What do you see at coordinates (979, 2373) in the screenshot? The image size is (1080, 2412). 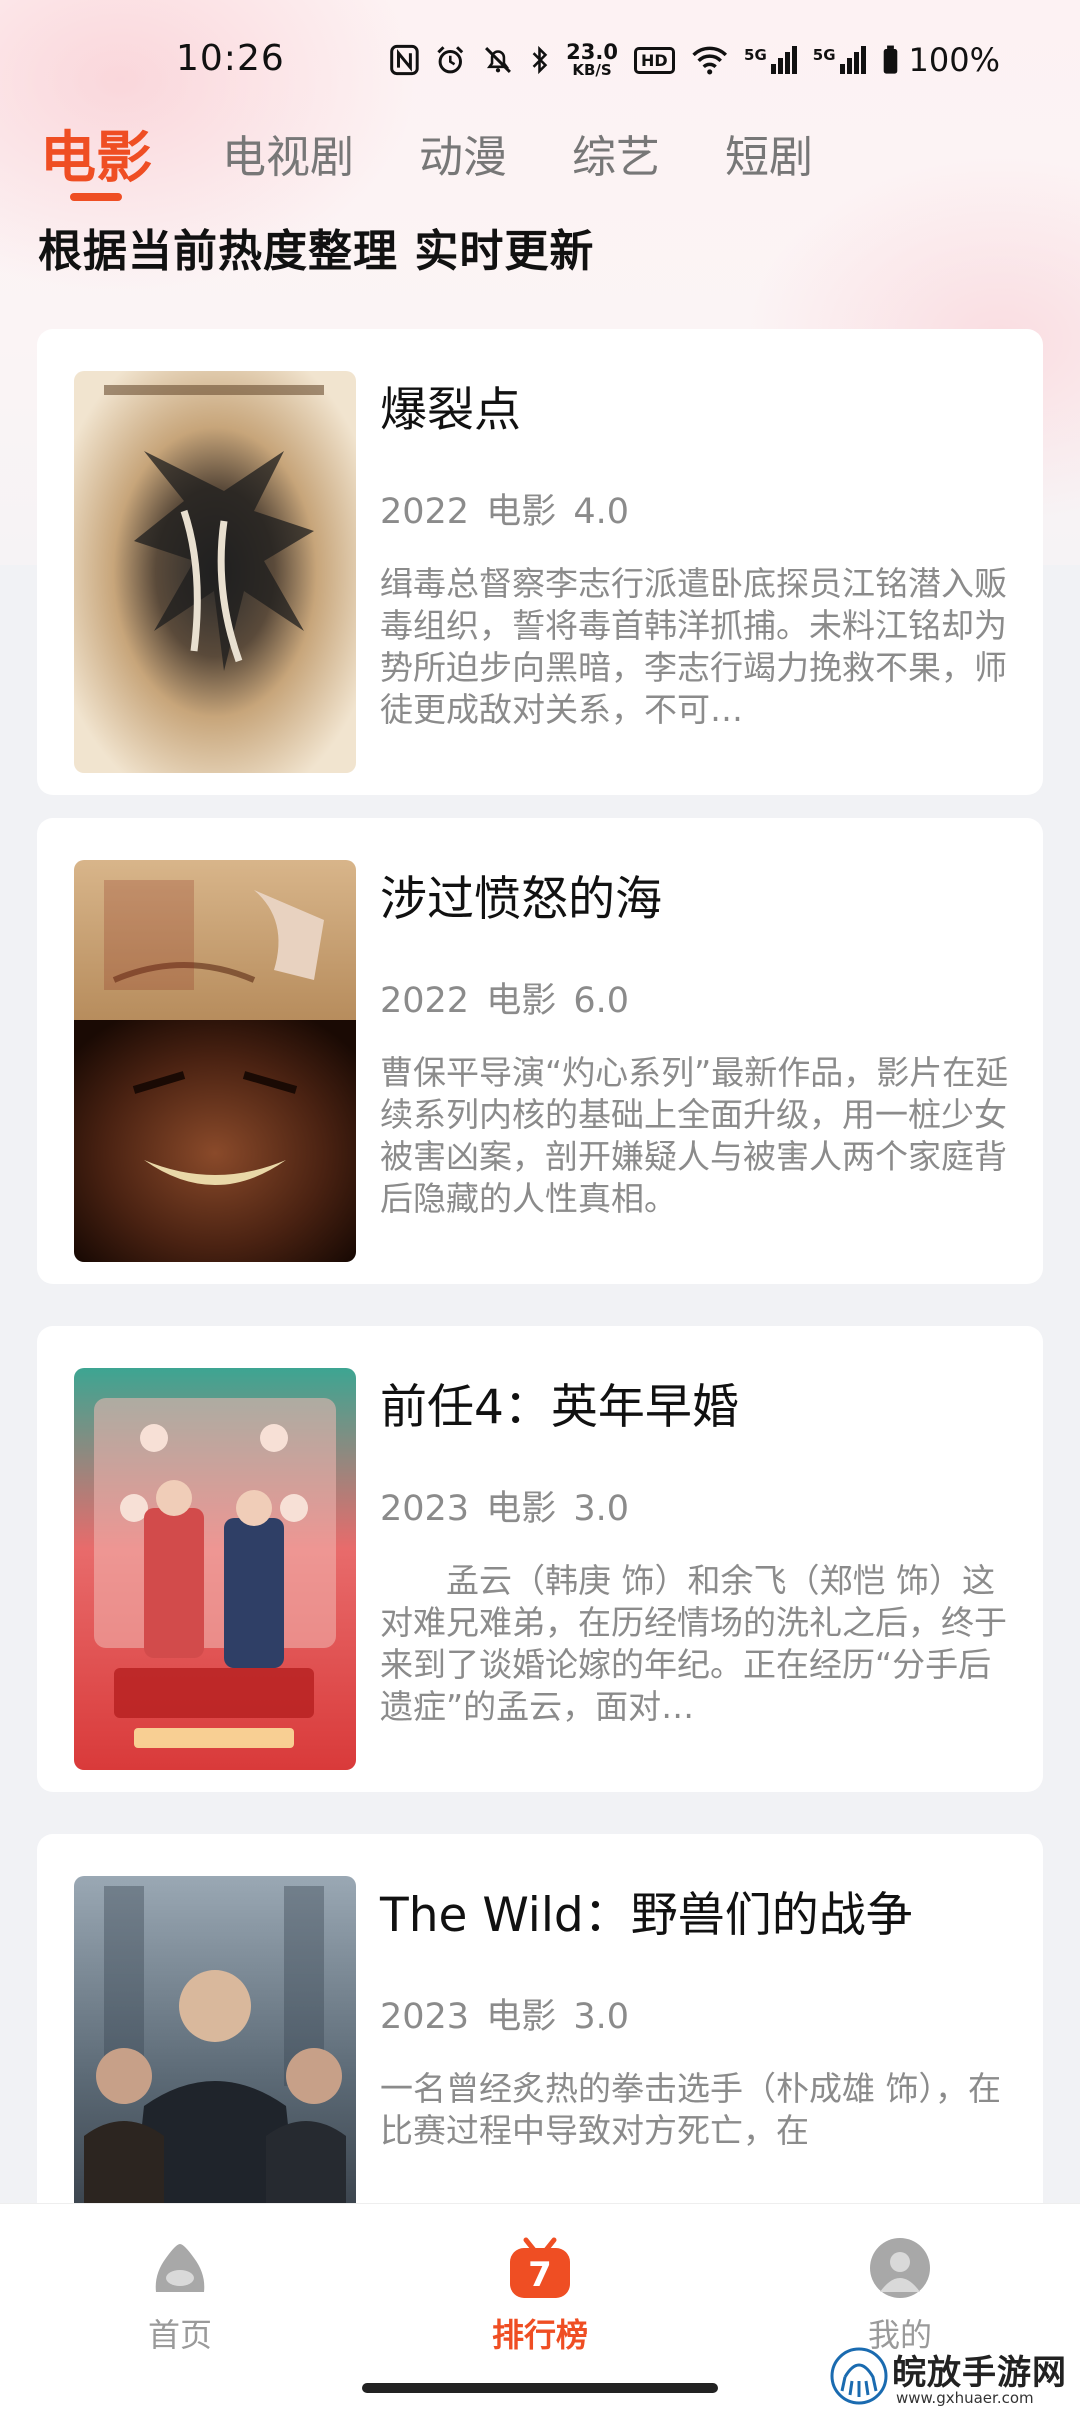 I see `watermark-text: 皖放手游网` at bounding box center [979, 2373].